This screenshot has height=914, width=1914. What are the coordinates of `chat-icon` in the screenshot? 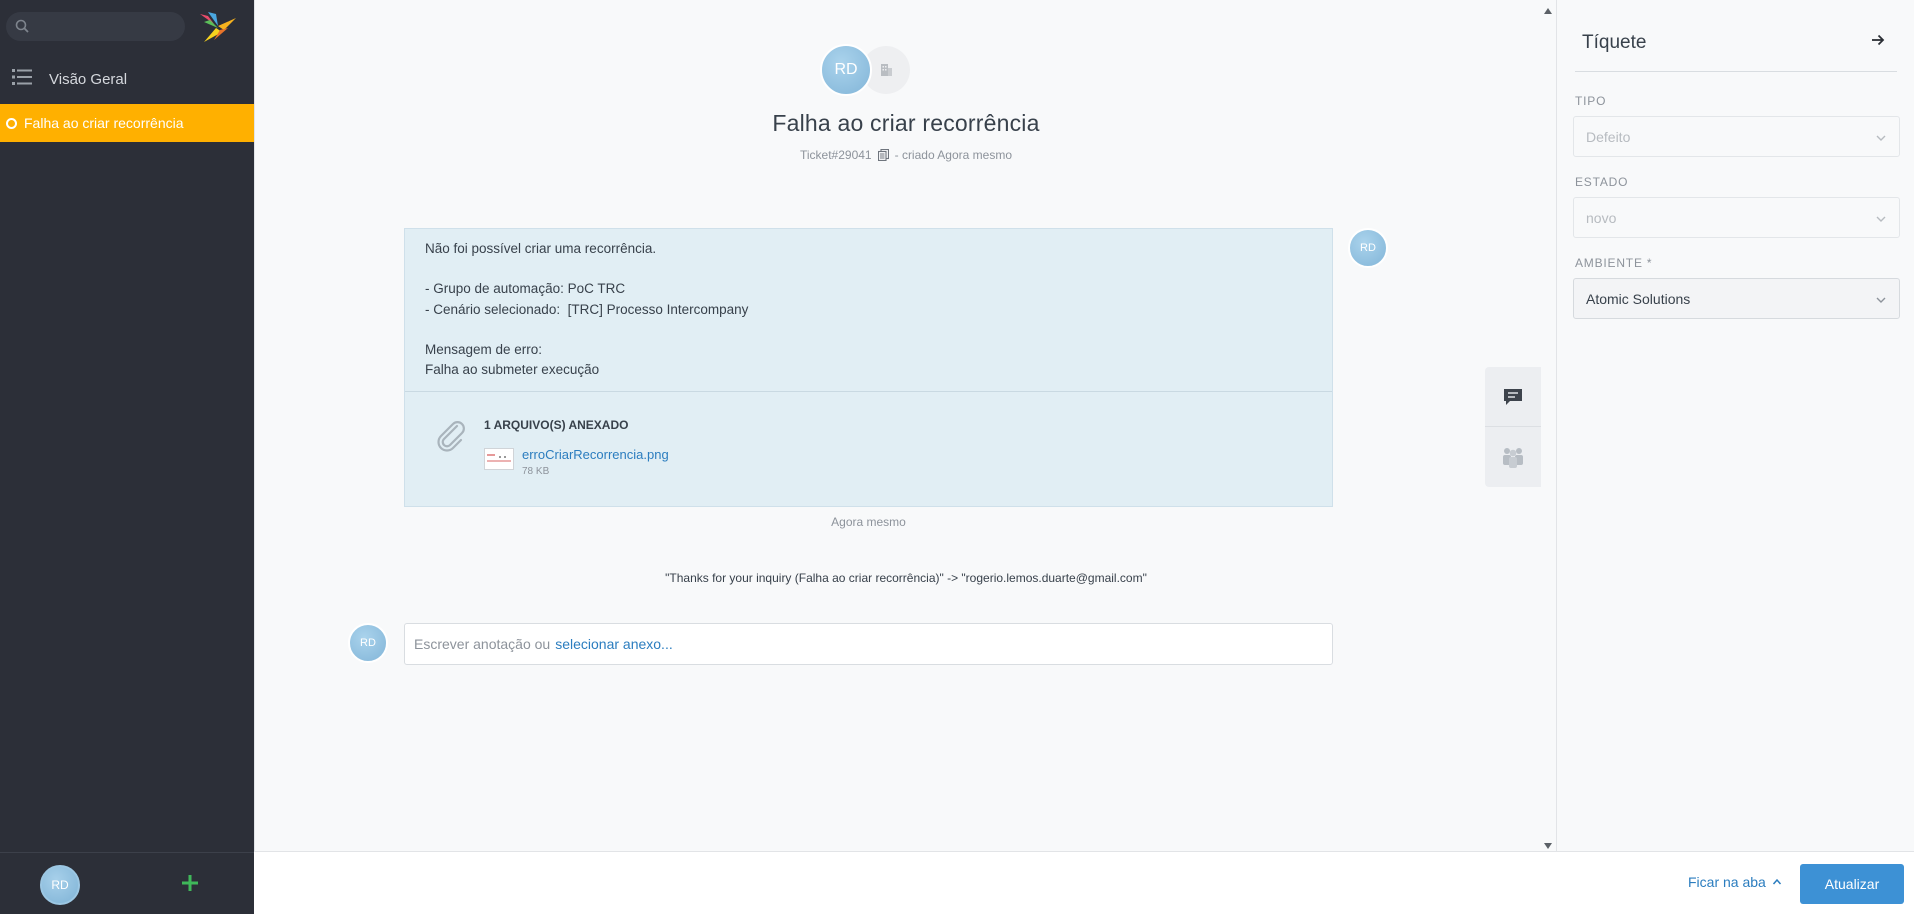 It's located at (1513, 396).